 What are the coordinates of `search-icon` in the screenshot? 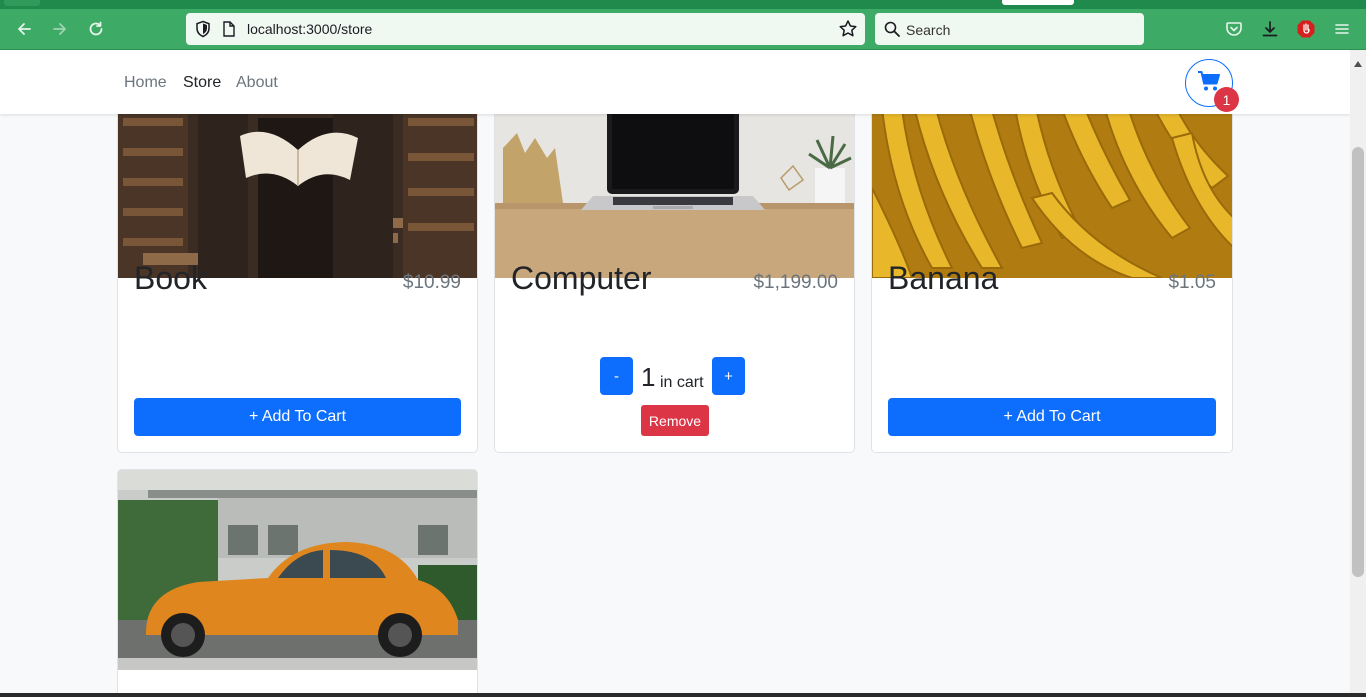 It's located at (892, 31).